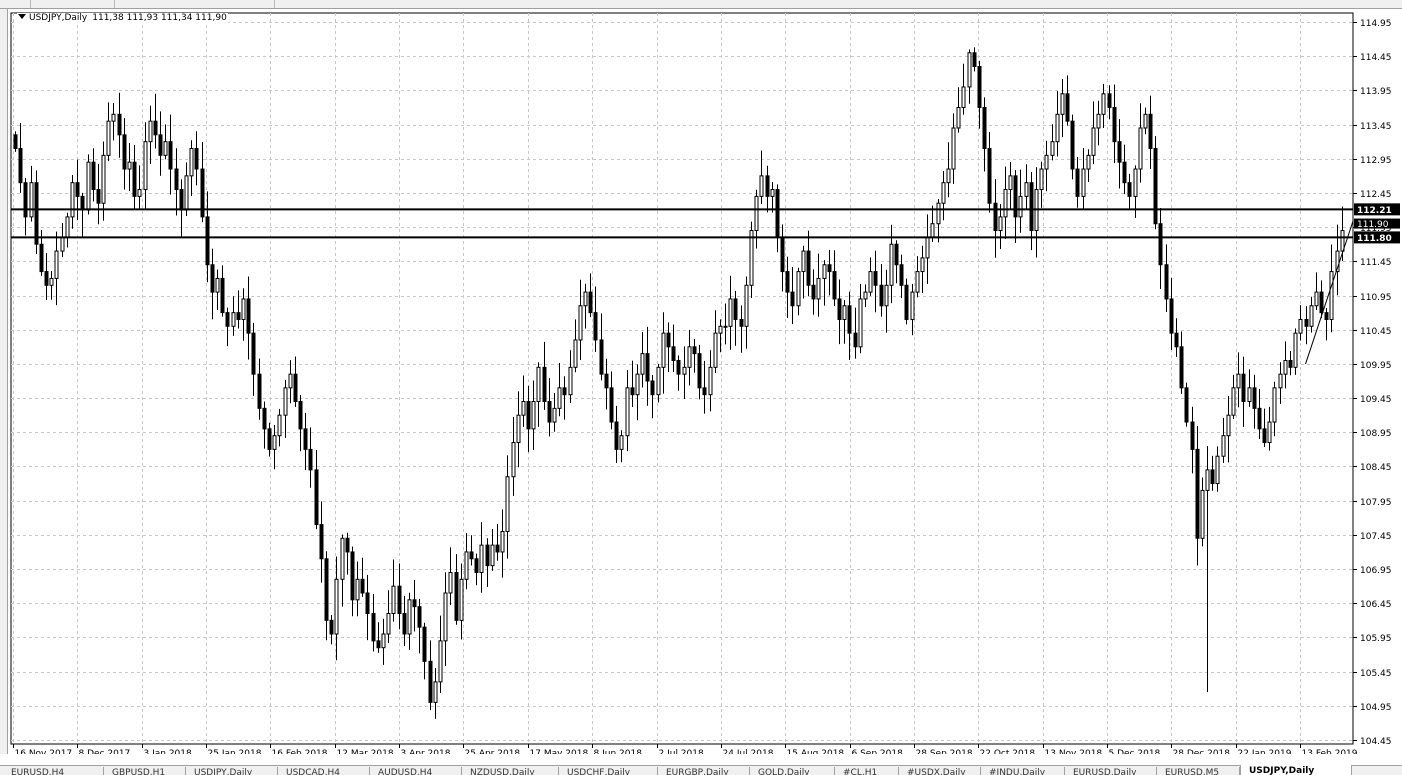  Describe the element at coordinates (58, 18) in the screenshot. I see `symbol-name: USDJPY,Daily` at that location.